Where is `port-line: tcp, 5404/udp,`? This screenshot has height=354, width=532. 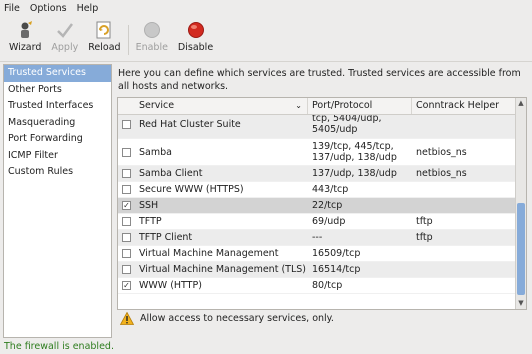
port-line: tcp, 5404/udp, is located at coordinates (347, 119).